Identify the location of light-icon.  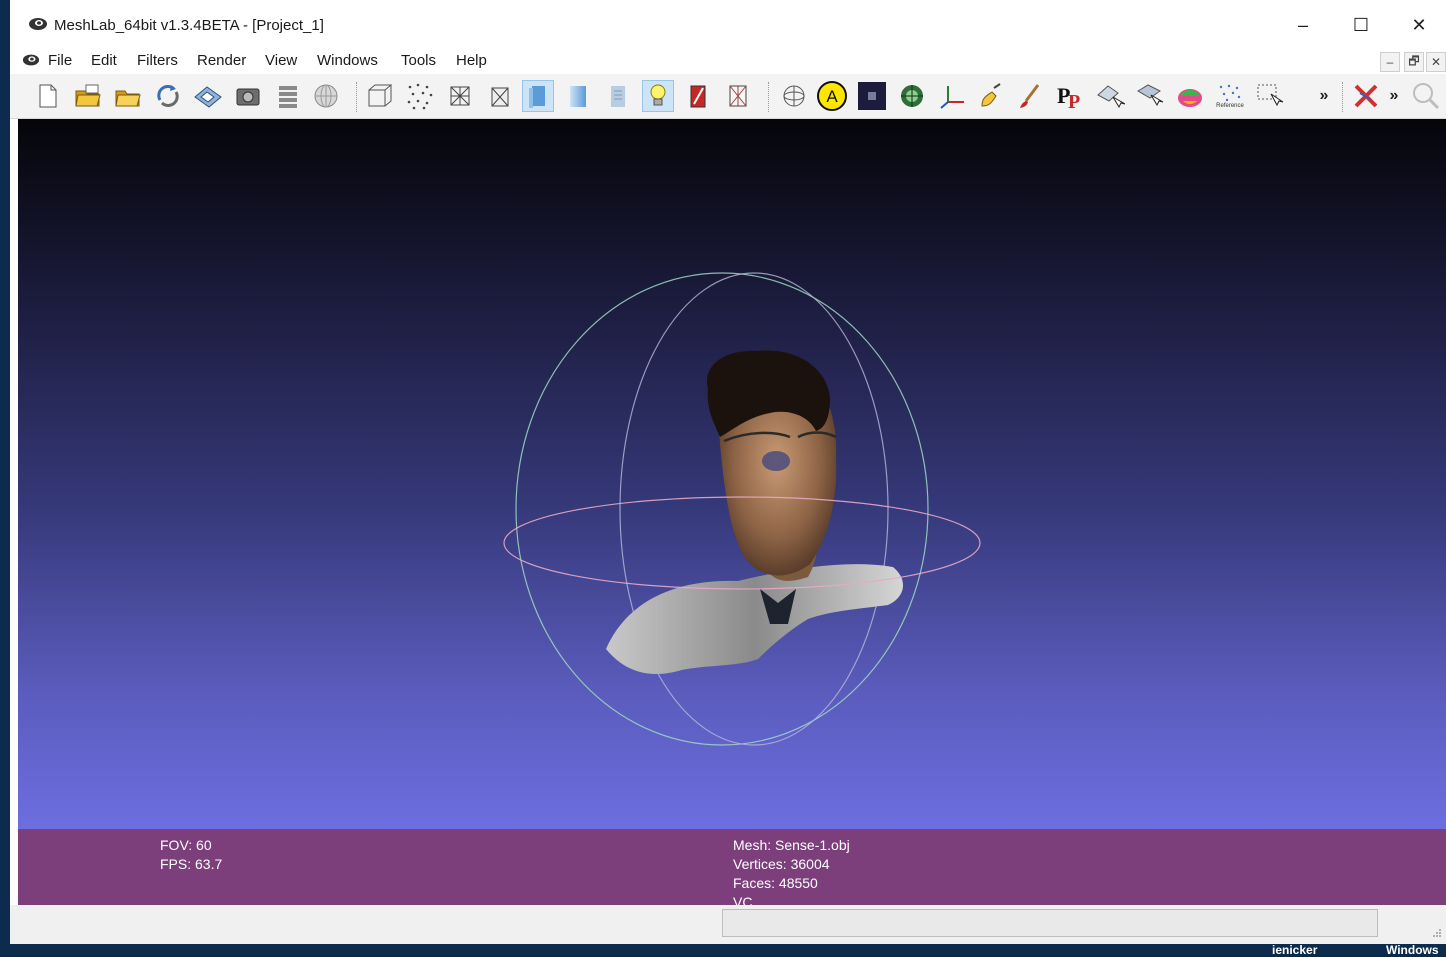
(658, 96).